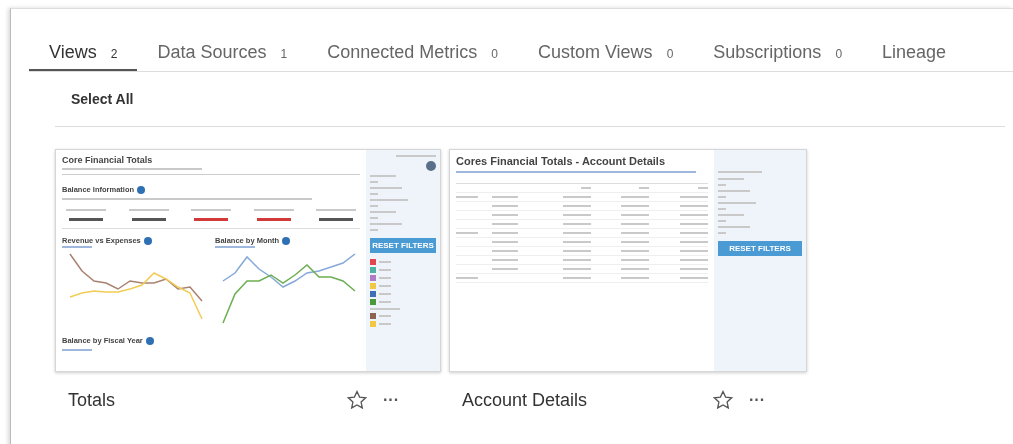  I want to click on tab: Custom Views 0, so click(605, 56).